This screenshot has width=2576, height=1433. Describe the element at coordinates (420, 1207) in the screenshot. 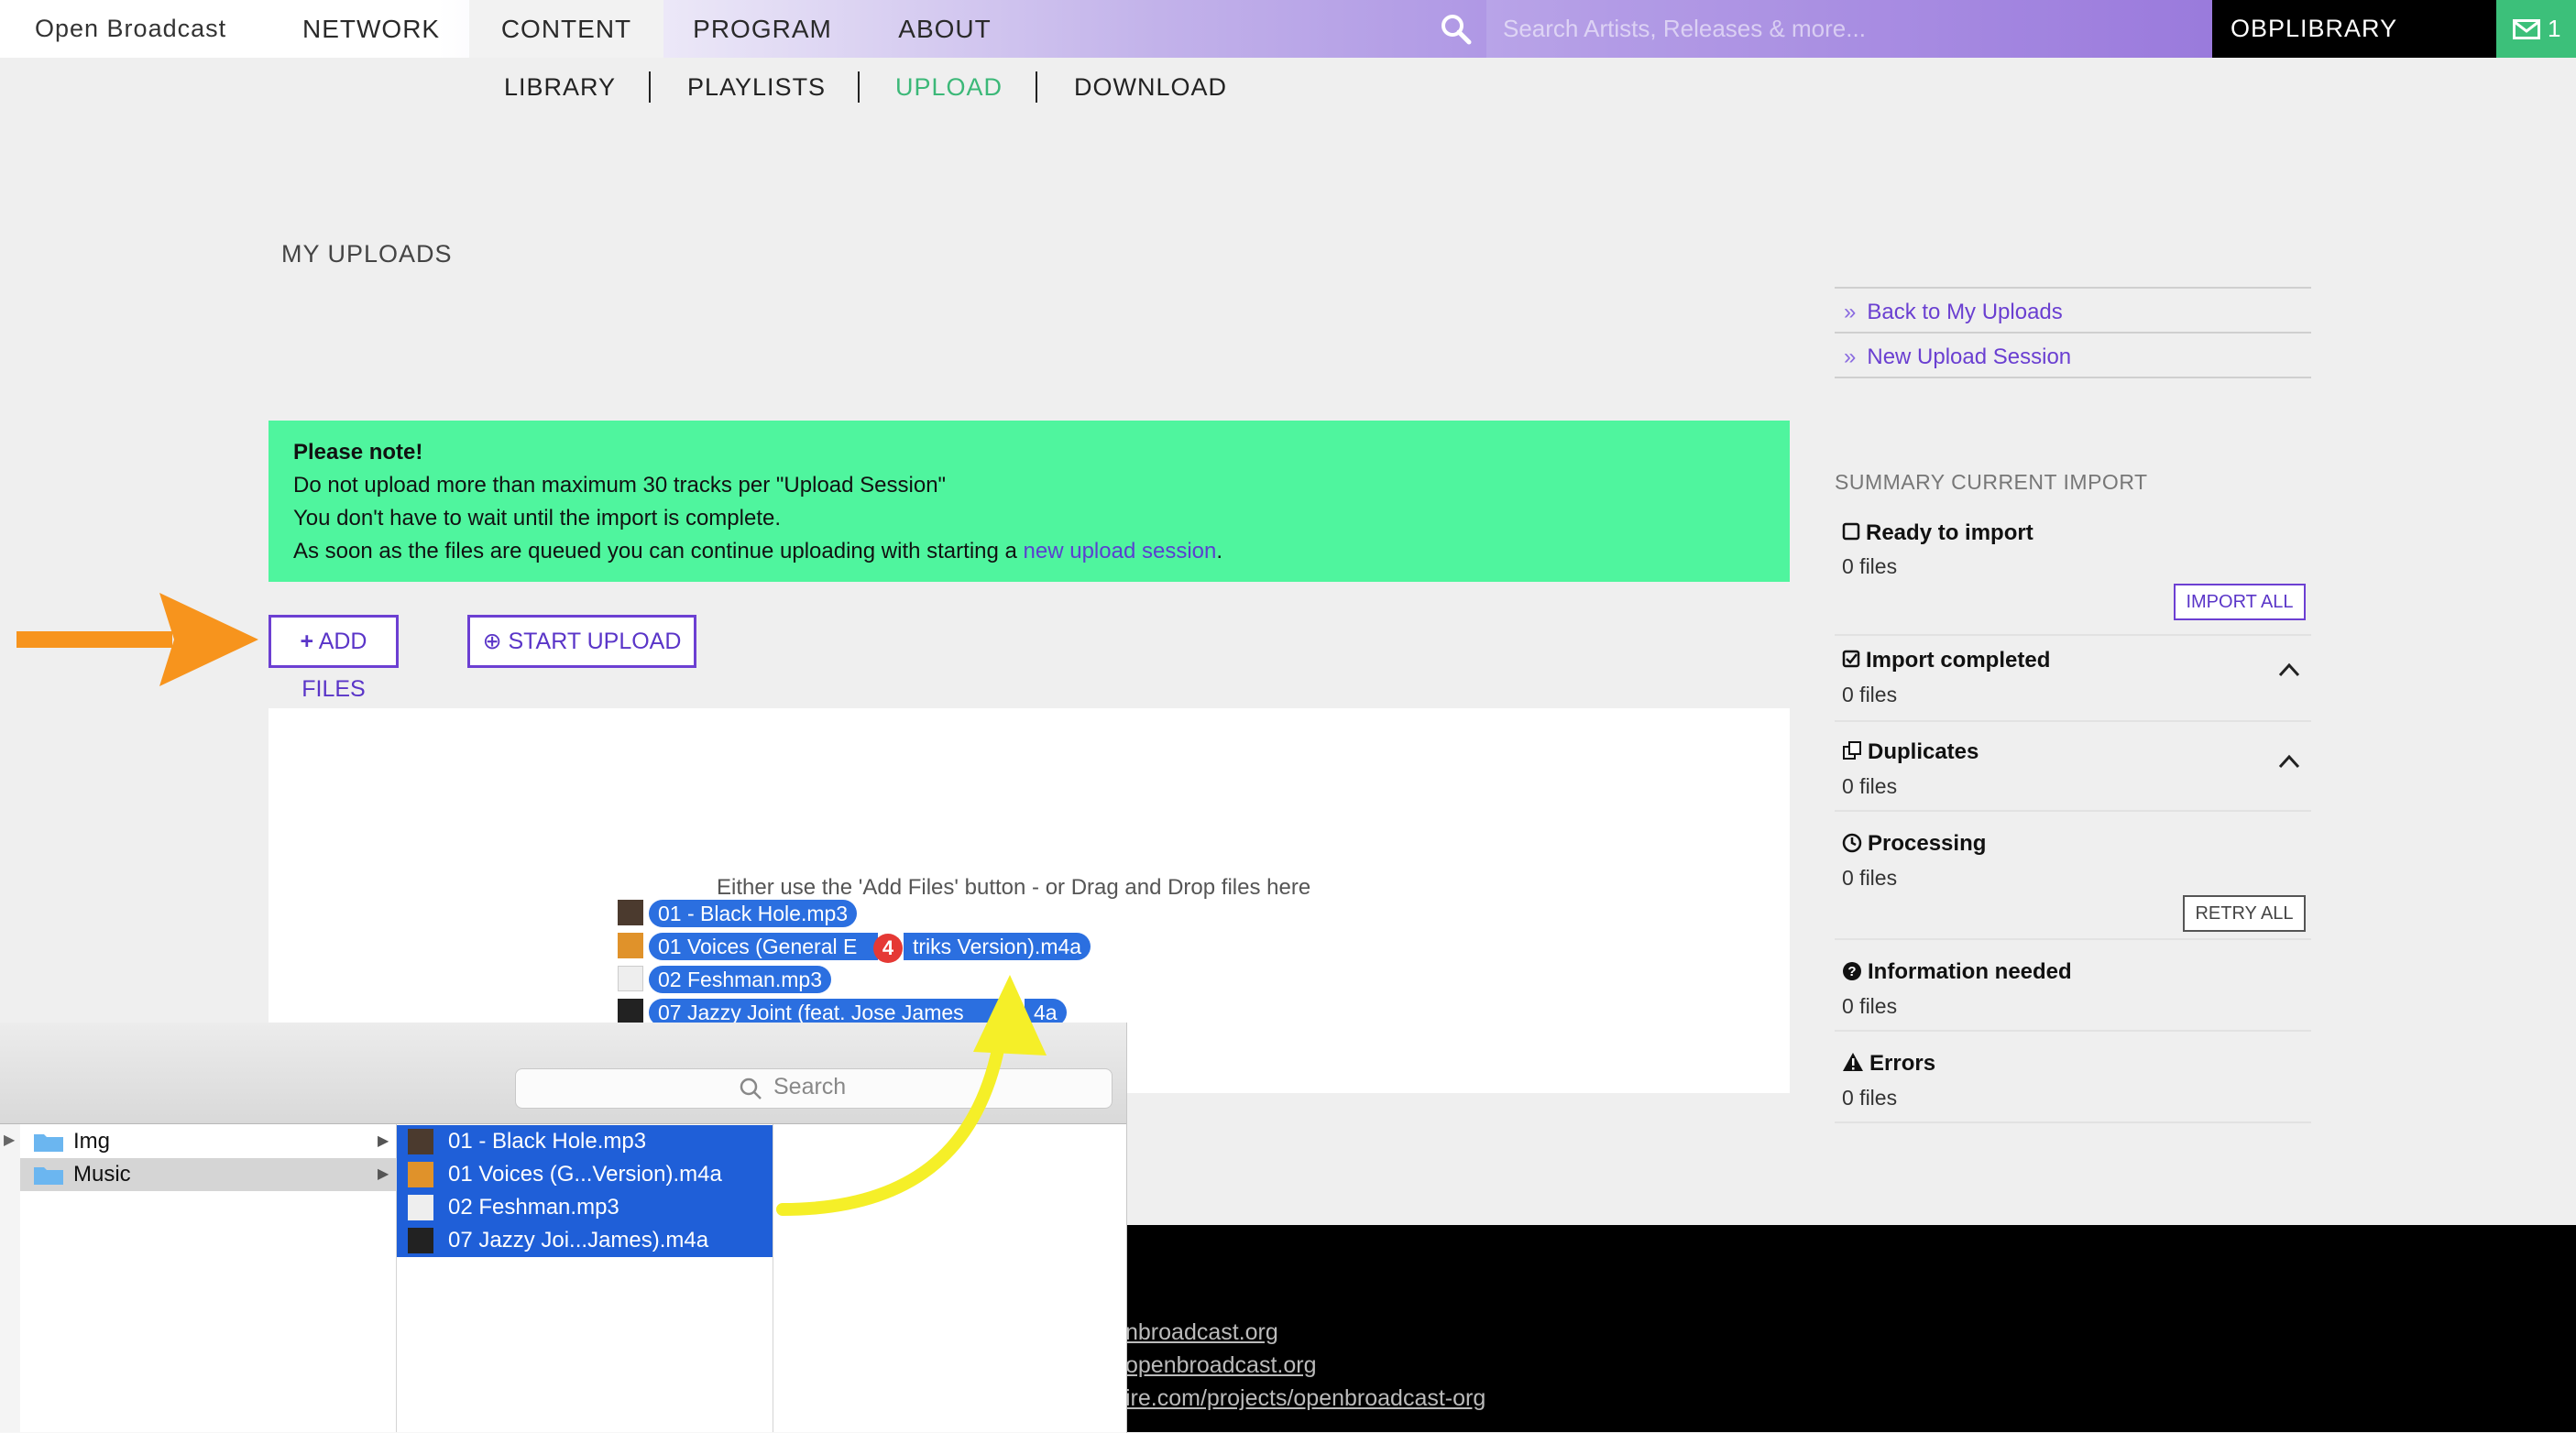

I see `music-file-icon` at that location.